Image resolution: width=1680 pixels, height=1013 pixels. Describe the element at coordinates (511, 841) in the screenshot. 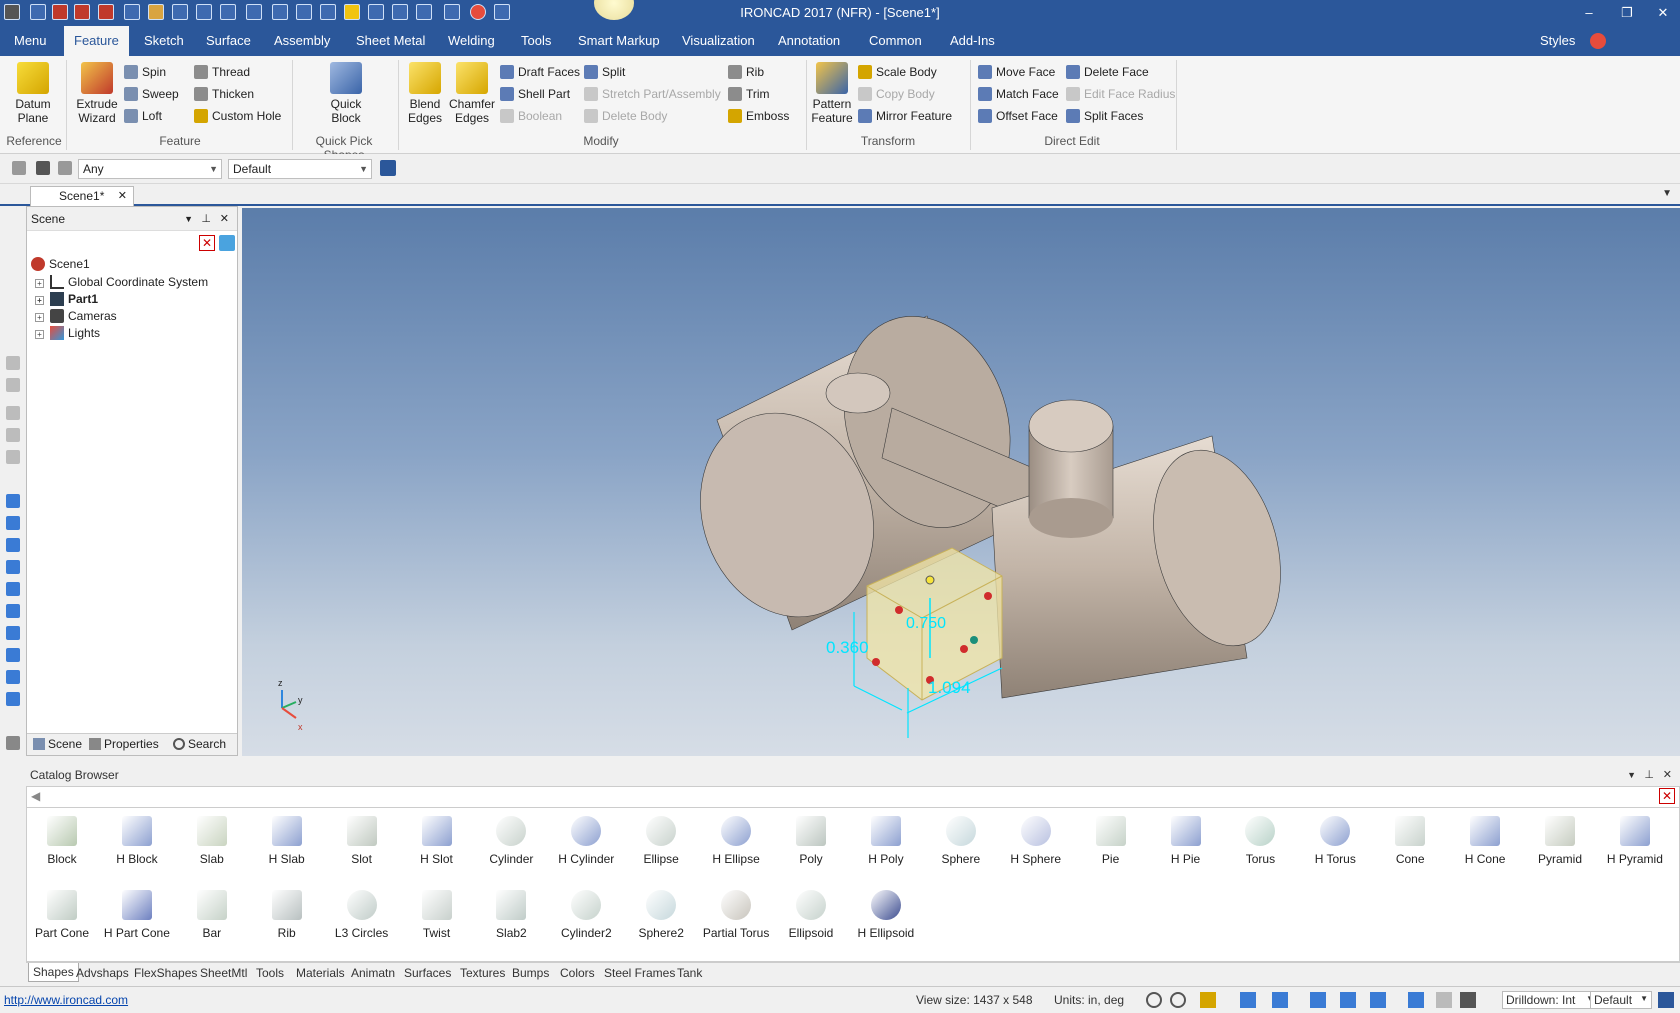

I see `catalog-shape-cylinder: Cylinder` at that location.